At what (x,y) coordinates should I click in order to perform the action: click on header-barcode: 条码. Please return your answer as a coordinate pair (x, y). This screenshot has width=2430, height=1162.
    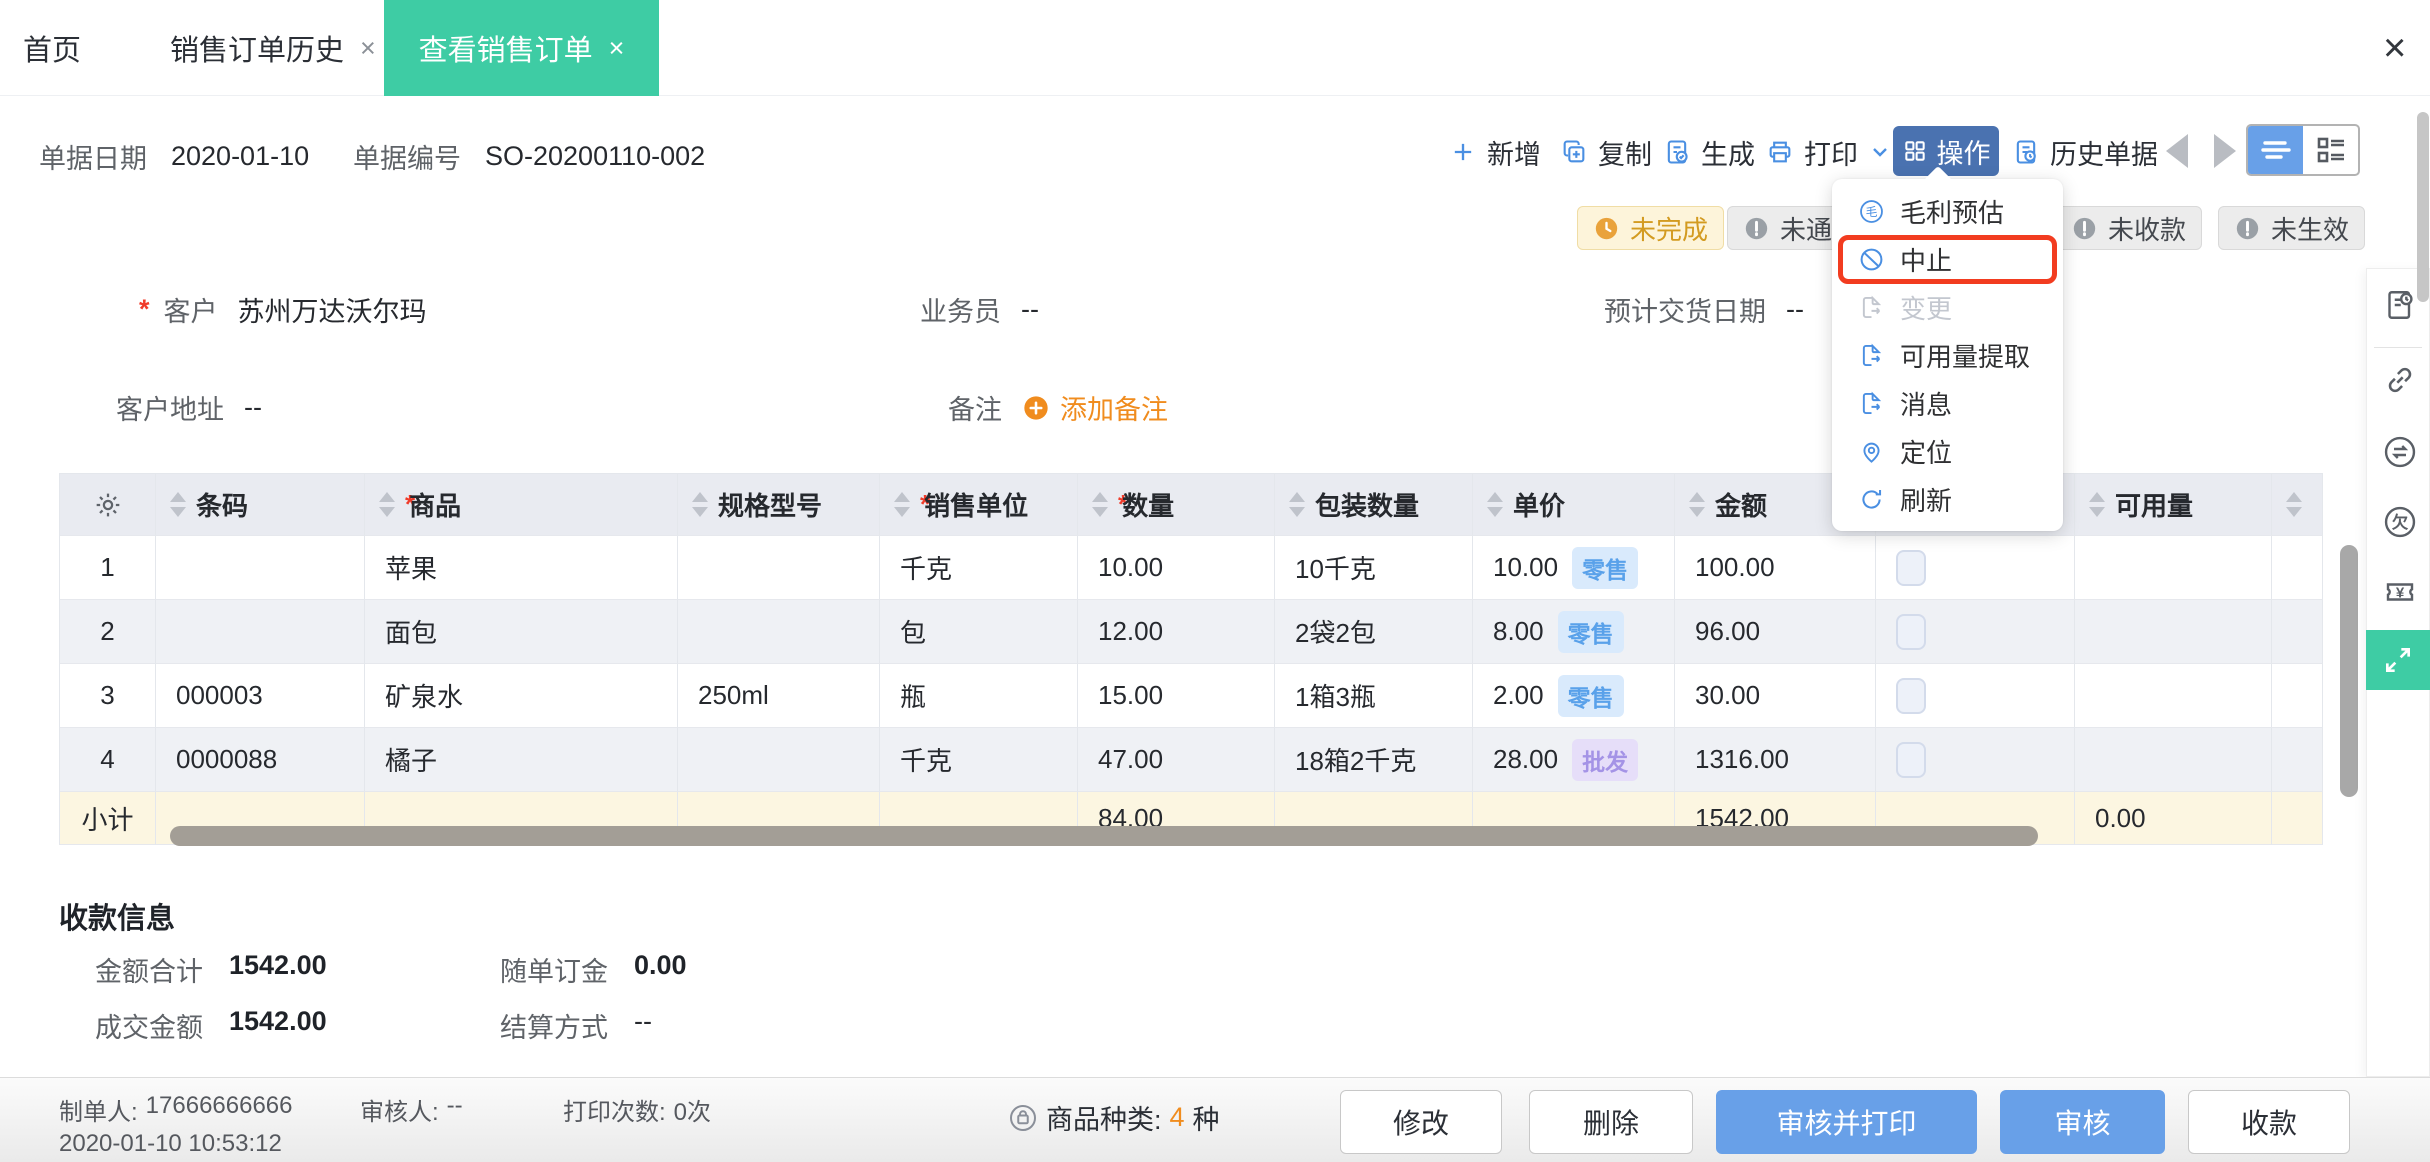
    Looking at the image, I should click on (260, 505).